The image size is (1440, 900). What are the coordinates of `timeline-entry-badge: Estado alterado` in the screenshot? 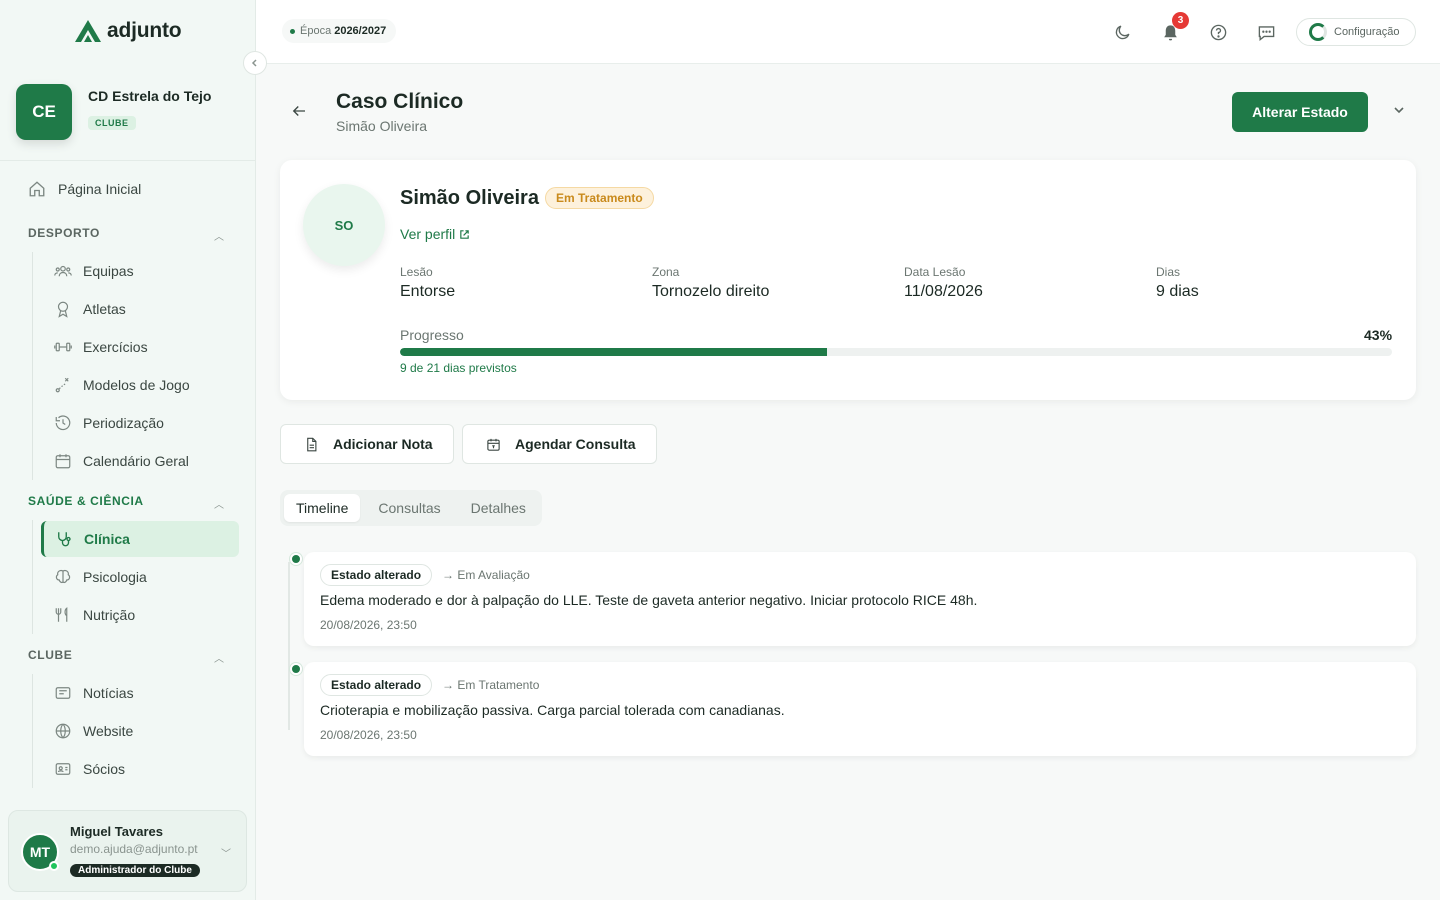 It's located at (376, 685).